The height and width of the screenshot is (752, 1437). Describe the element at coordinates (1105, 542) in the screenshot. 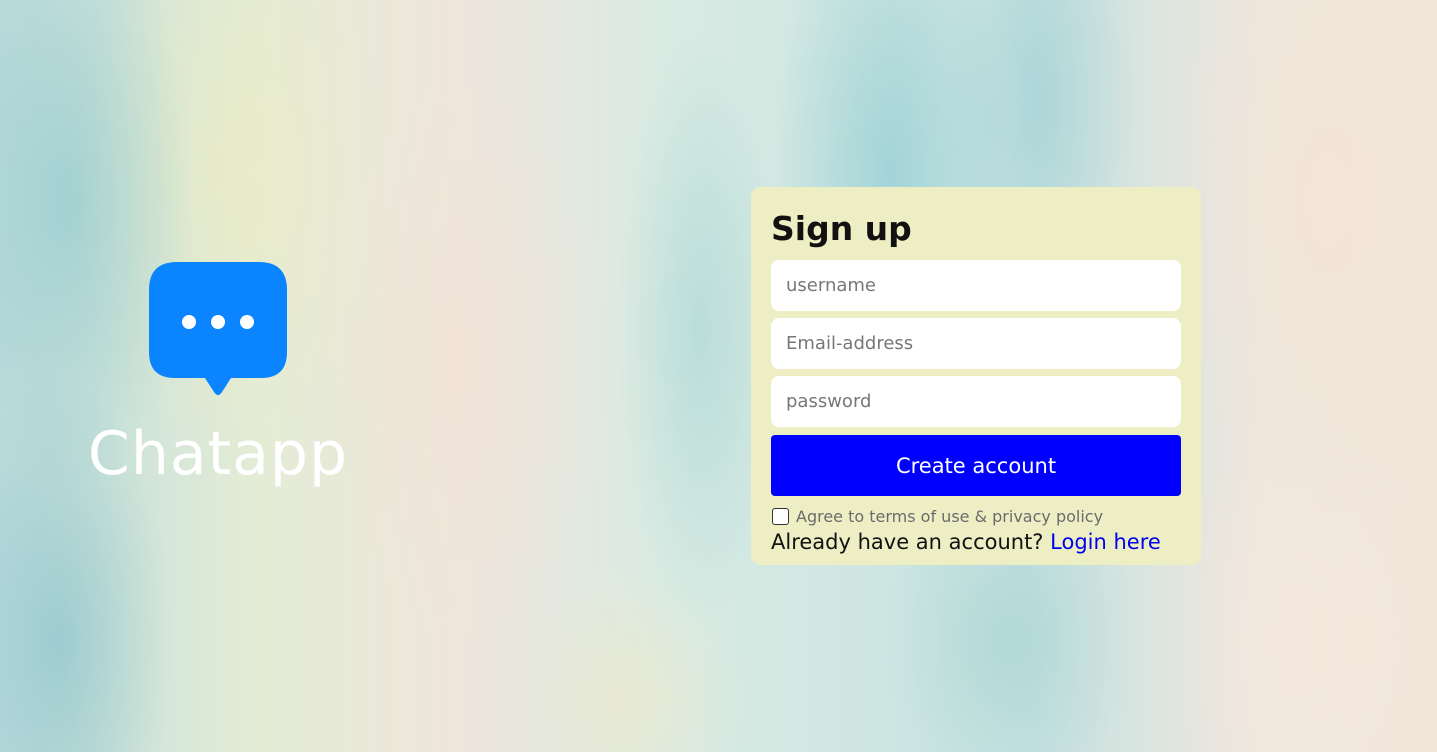

I see `login-link: Login here` at that location.